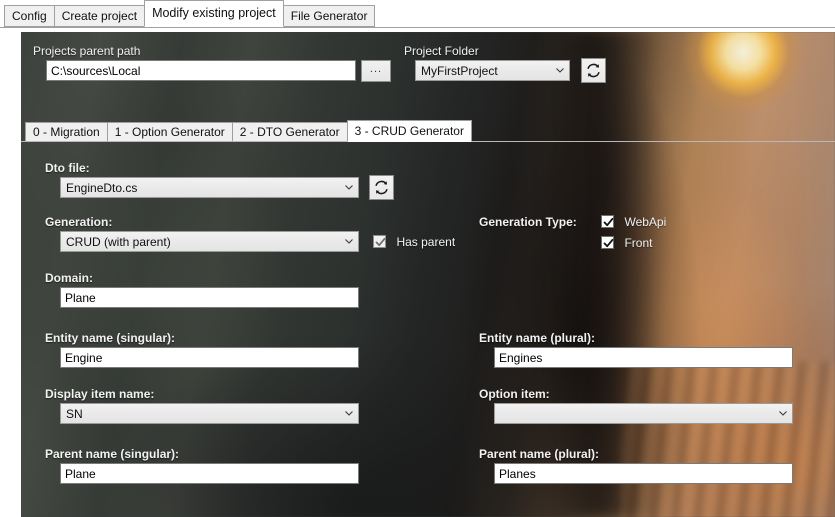 This screenshot has width=835, height=517. What do you see at coordinates (289, 132) in the screenshot?
I see `subtab-dto-generator: 2 - DTO Generator` at bounding box center [289, 132].